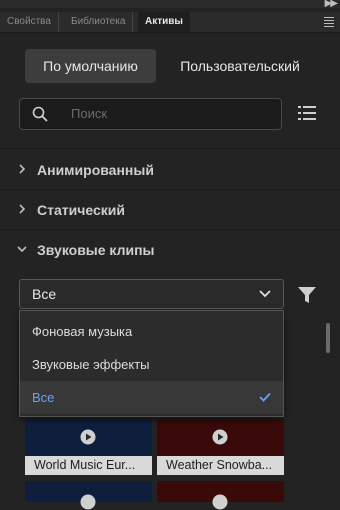 The image size is (340, 510). What do you see at coordinates (96, 250) in the screenshot?
I see `section-label: Звуковые клипы` at bounding box center [96, 250].